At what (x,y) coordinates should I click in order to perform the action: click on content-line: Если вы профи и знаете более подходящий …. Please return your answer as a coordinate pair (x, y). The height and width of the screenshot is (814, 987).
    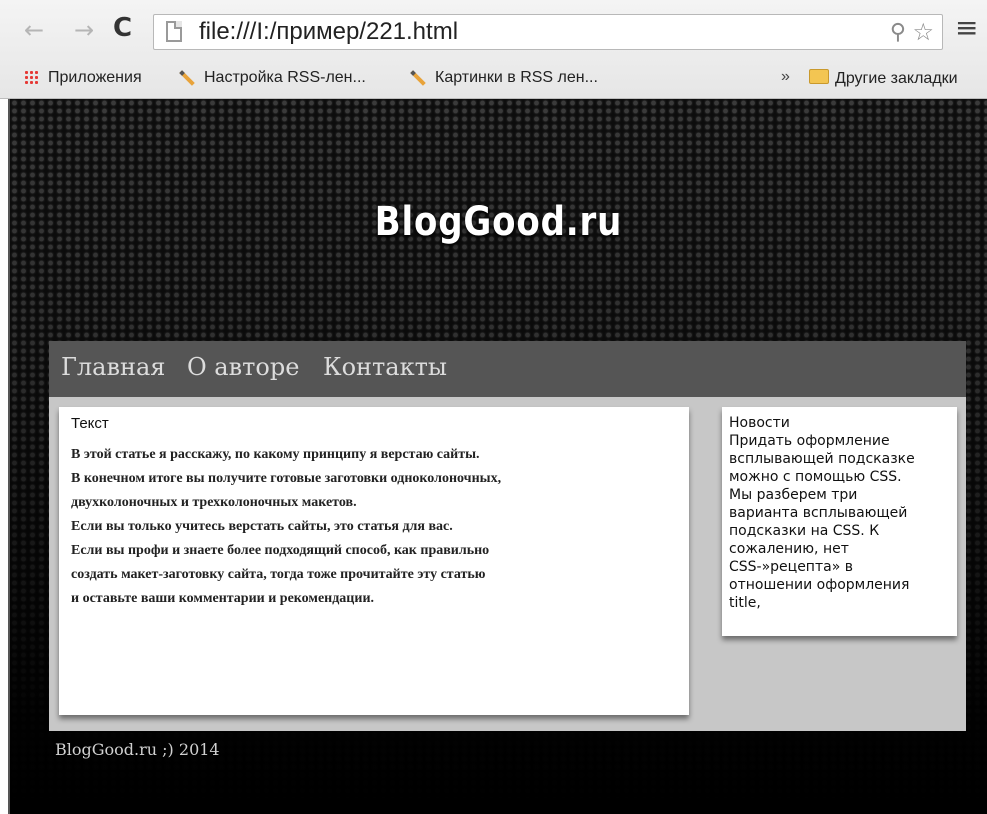
    Looking at the image, I should click on (280, 550).